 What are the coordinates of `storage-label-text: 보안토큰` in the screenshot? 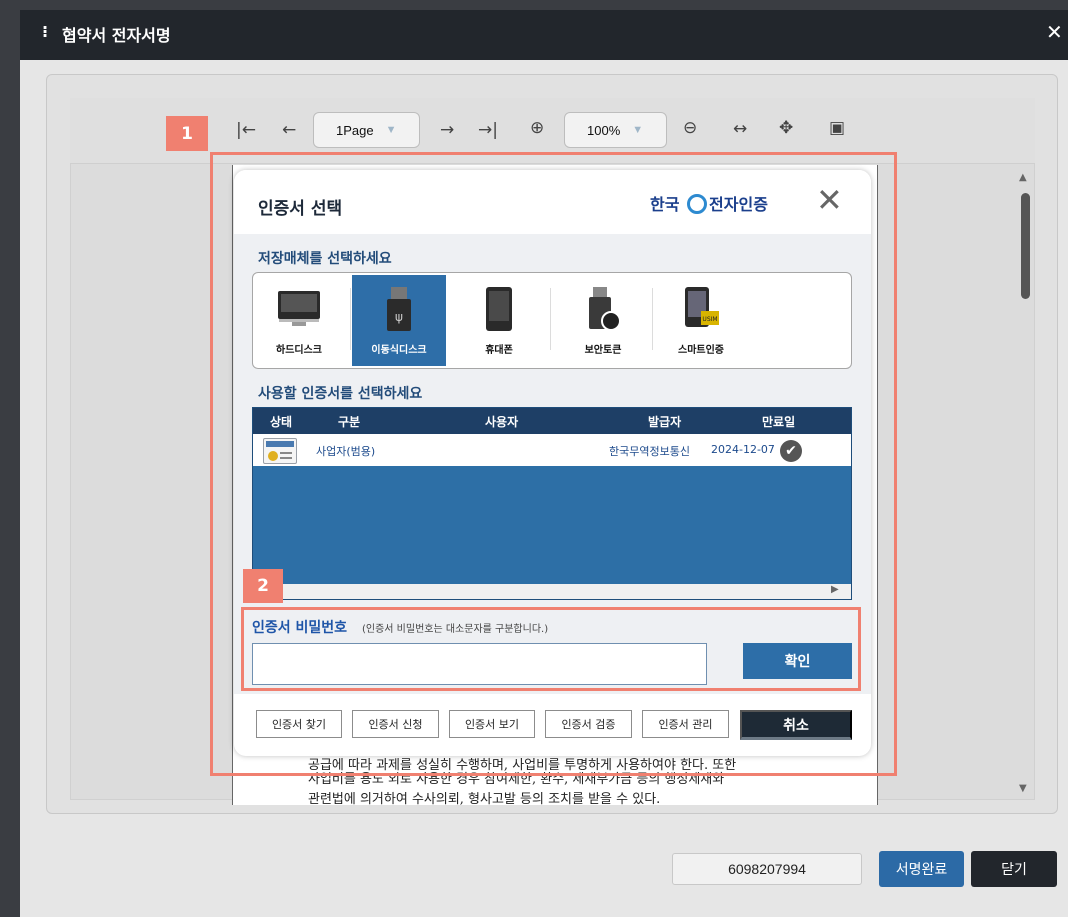 It's located at (603, 350).